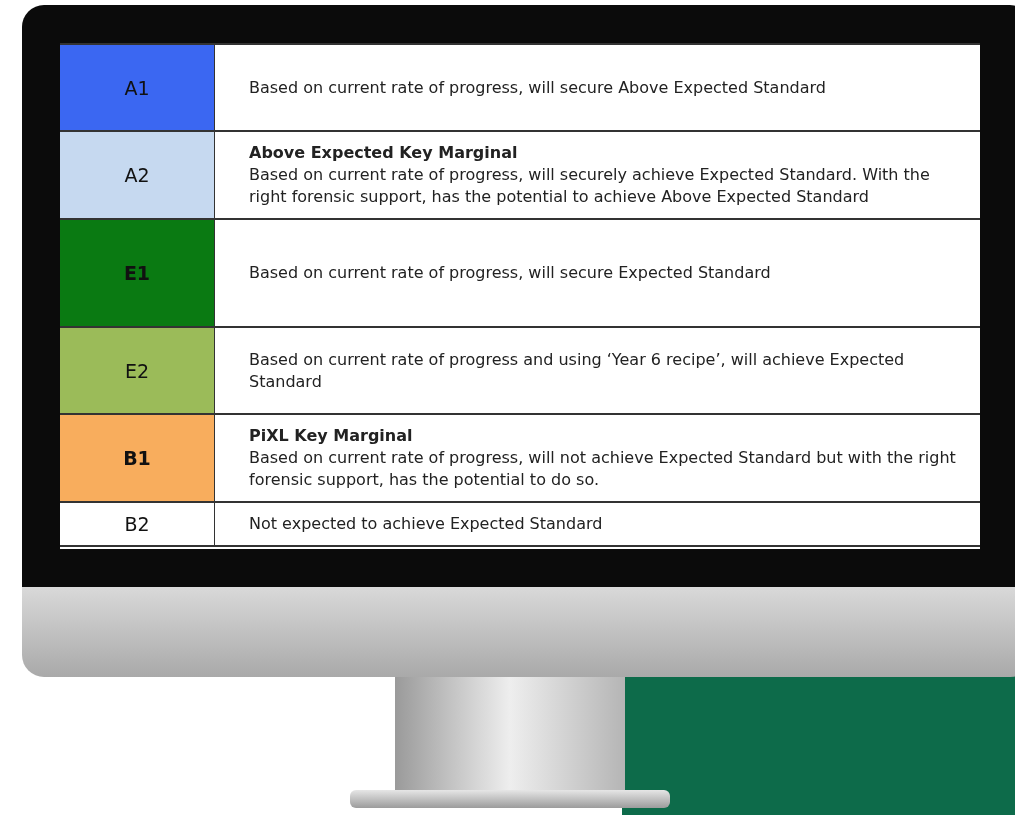 The width and height of the screenshot is (1015, 815). I want to click on grade-cell: B1, so click(137, 458).